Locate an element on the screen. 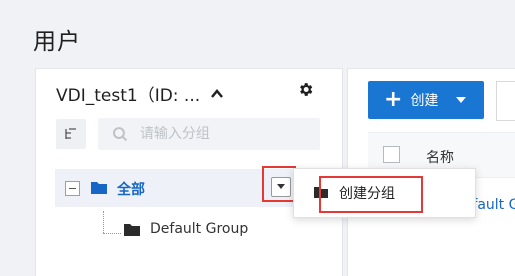 This screenshot has width=515, height=276. select-all-checkbox is located at coordinates (391, 154).